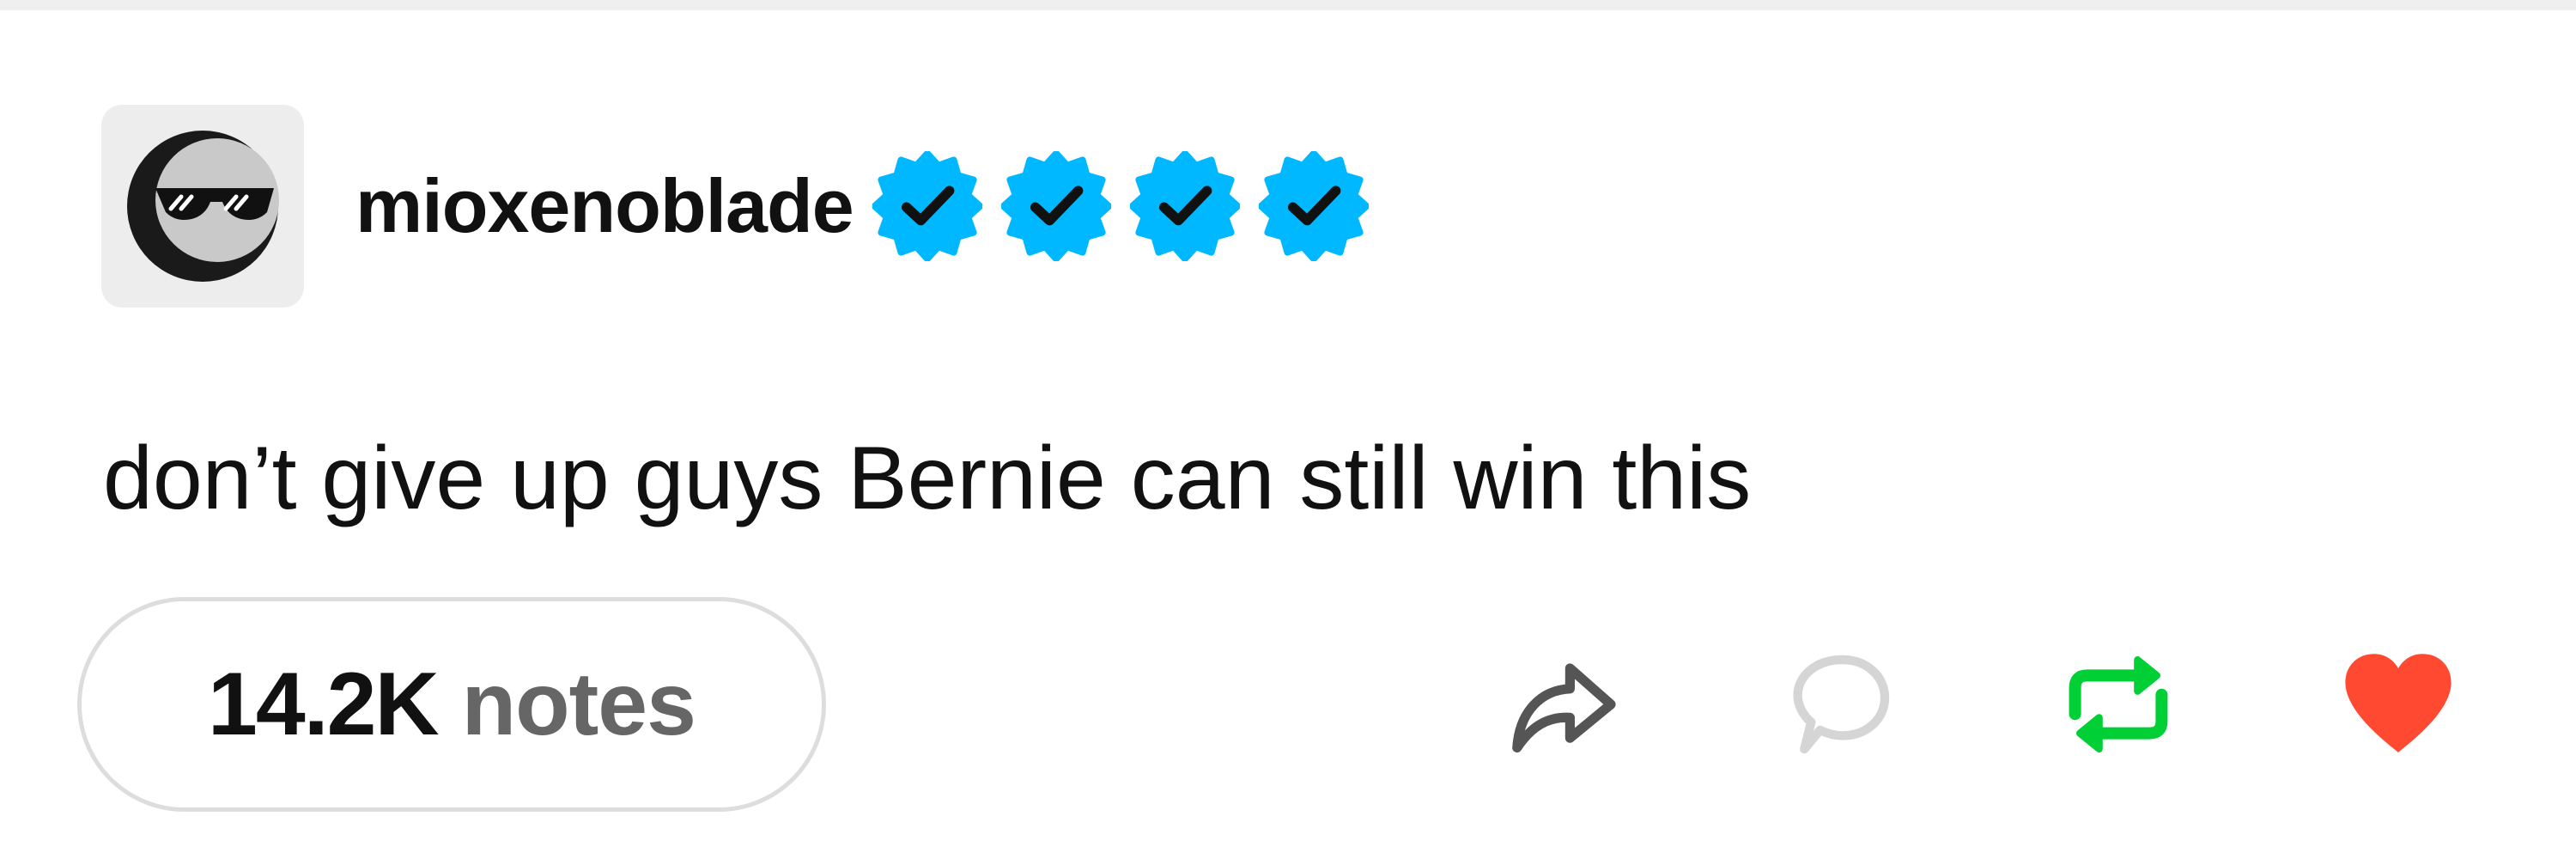 The width and height of the screenshot is (2576, 859). Describe the element at coordinates (605, 206) in the screenshot. I see `username: mioxenoblade` at that location.